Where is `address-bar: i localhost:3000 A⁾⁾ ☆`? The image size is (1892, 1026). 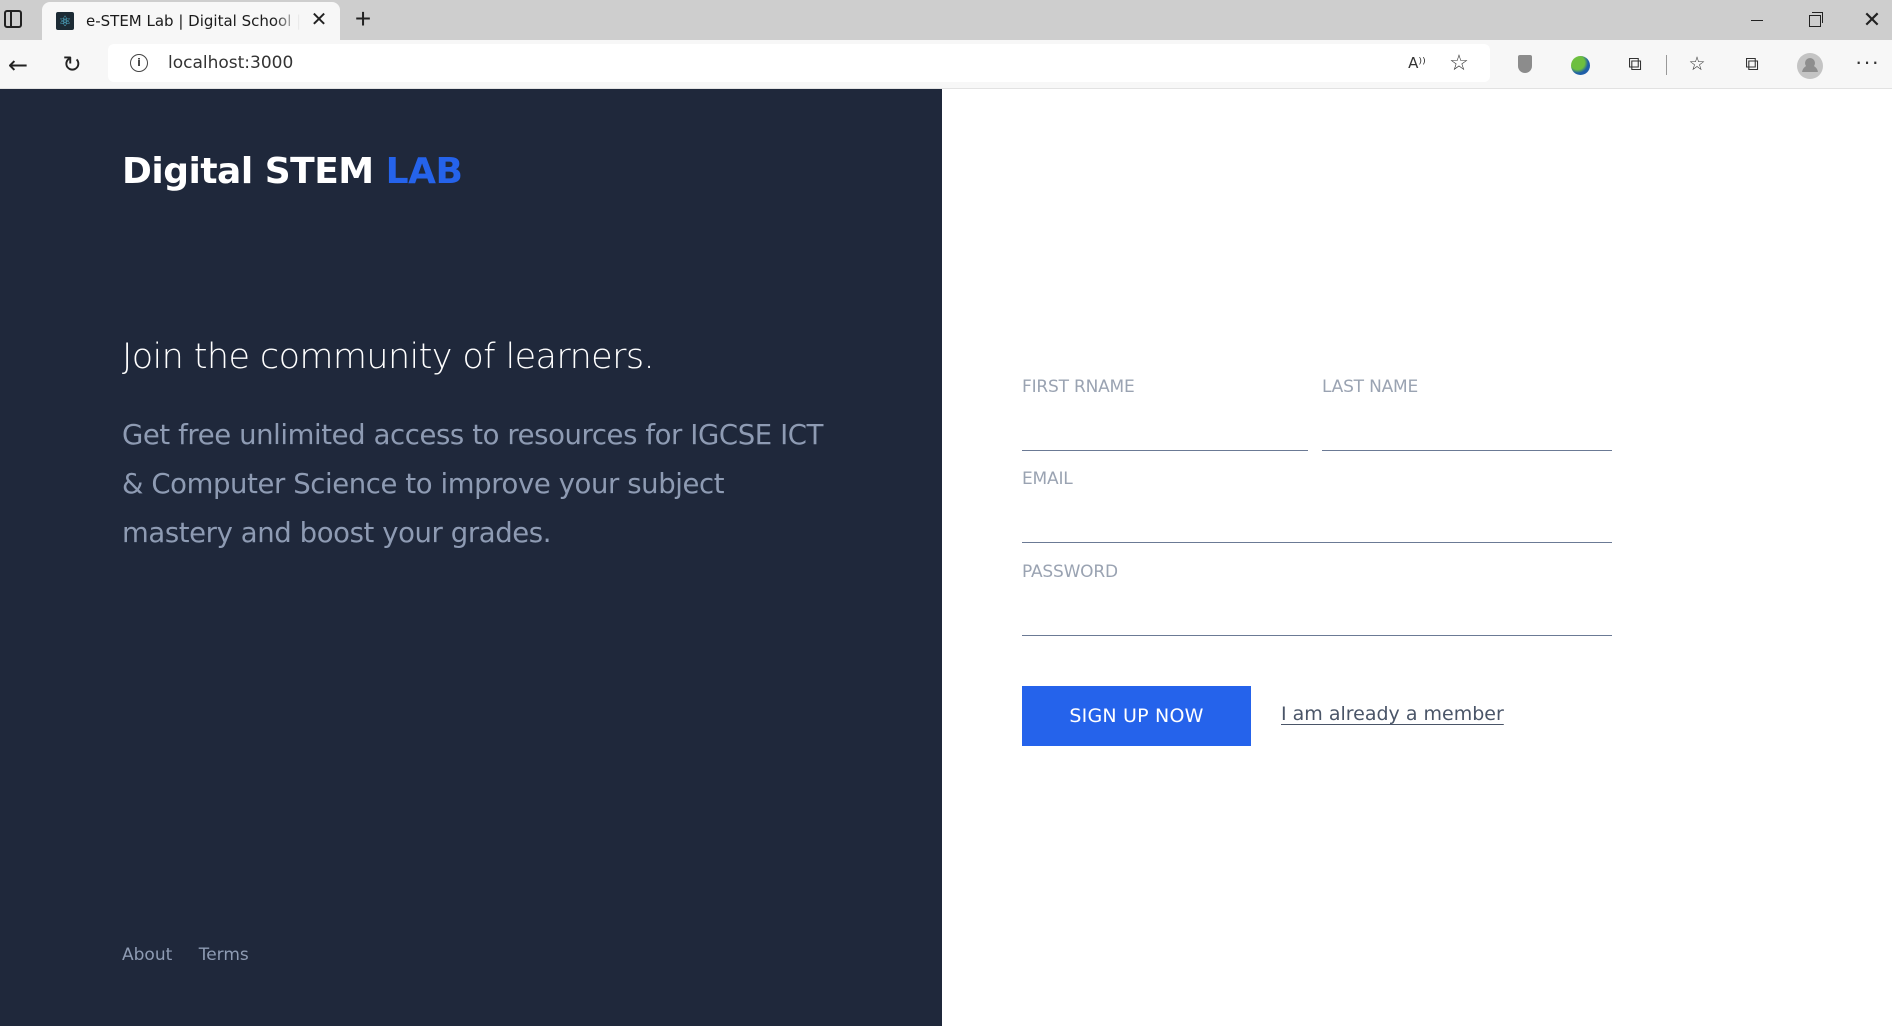 address-bar: i localhost:3000 A⁾⁾ ☆ is located at coordinates (799, 63).